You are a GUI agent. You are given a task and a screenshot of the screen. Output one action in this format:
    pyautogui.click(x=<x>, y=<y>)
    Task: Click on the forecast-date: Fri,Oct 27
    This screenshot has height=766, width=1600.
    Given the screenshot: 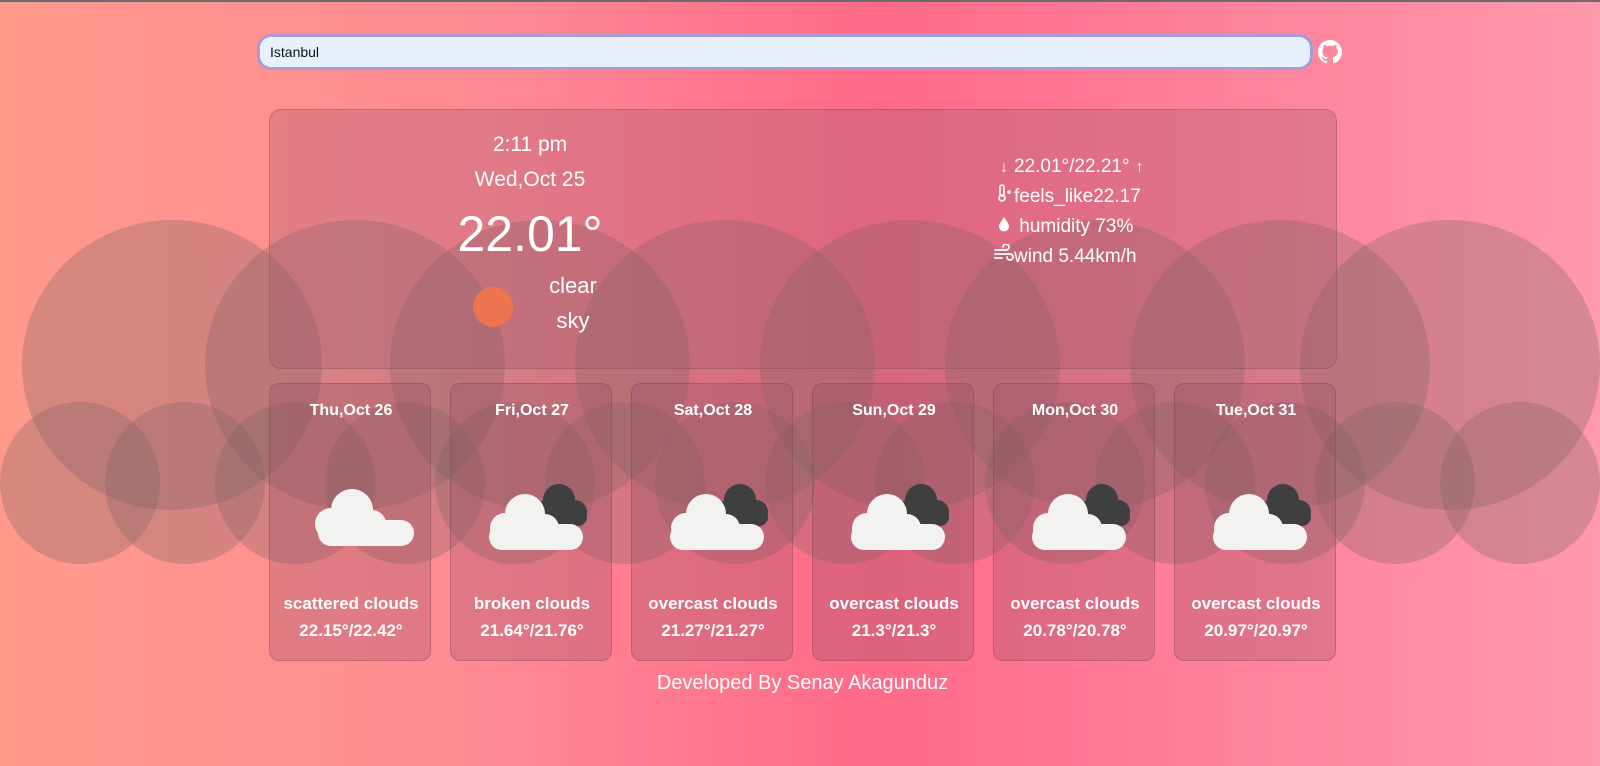 What is the action you would take?
    pyautogui.click(x=532, y=410)
    